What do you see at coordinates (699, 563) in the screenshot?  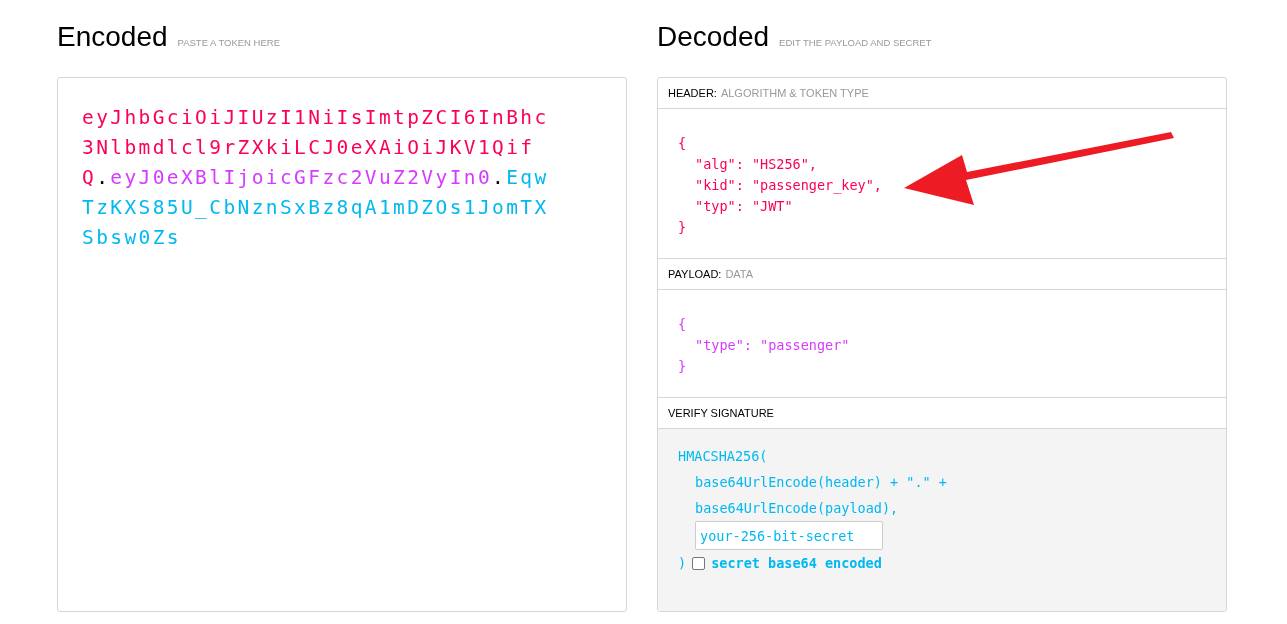 I see `checkbox` at bounding box center [699, 563].